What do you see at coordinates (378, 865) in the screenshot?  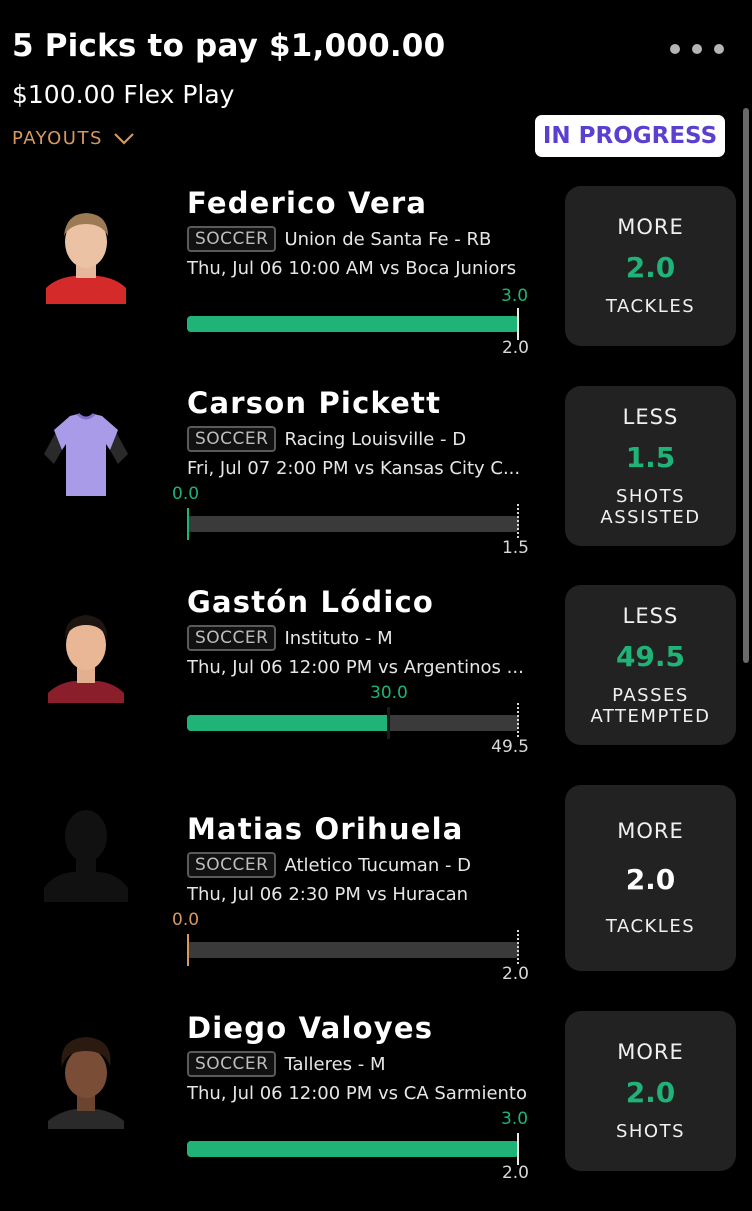 I see `team-position: Atletico Tucuman - D` at bounding box center [378, 865].